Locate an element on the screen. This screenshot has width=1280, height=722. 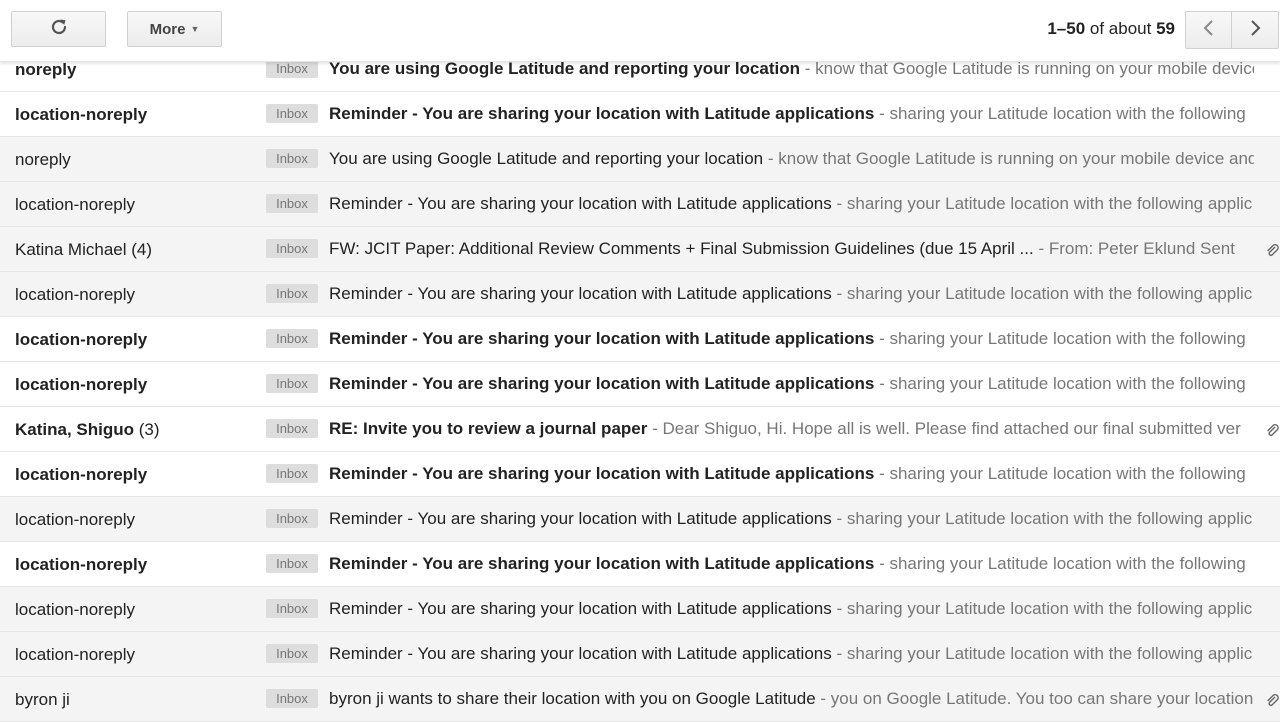
pager-range: 1–50 of about 59 is located at coordinates (1111, 29).